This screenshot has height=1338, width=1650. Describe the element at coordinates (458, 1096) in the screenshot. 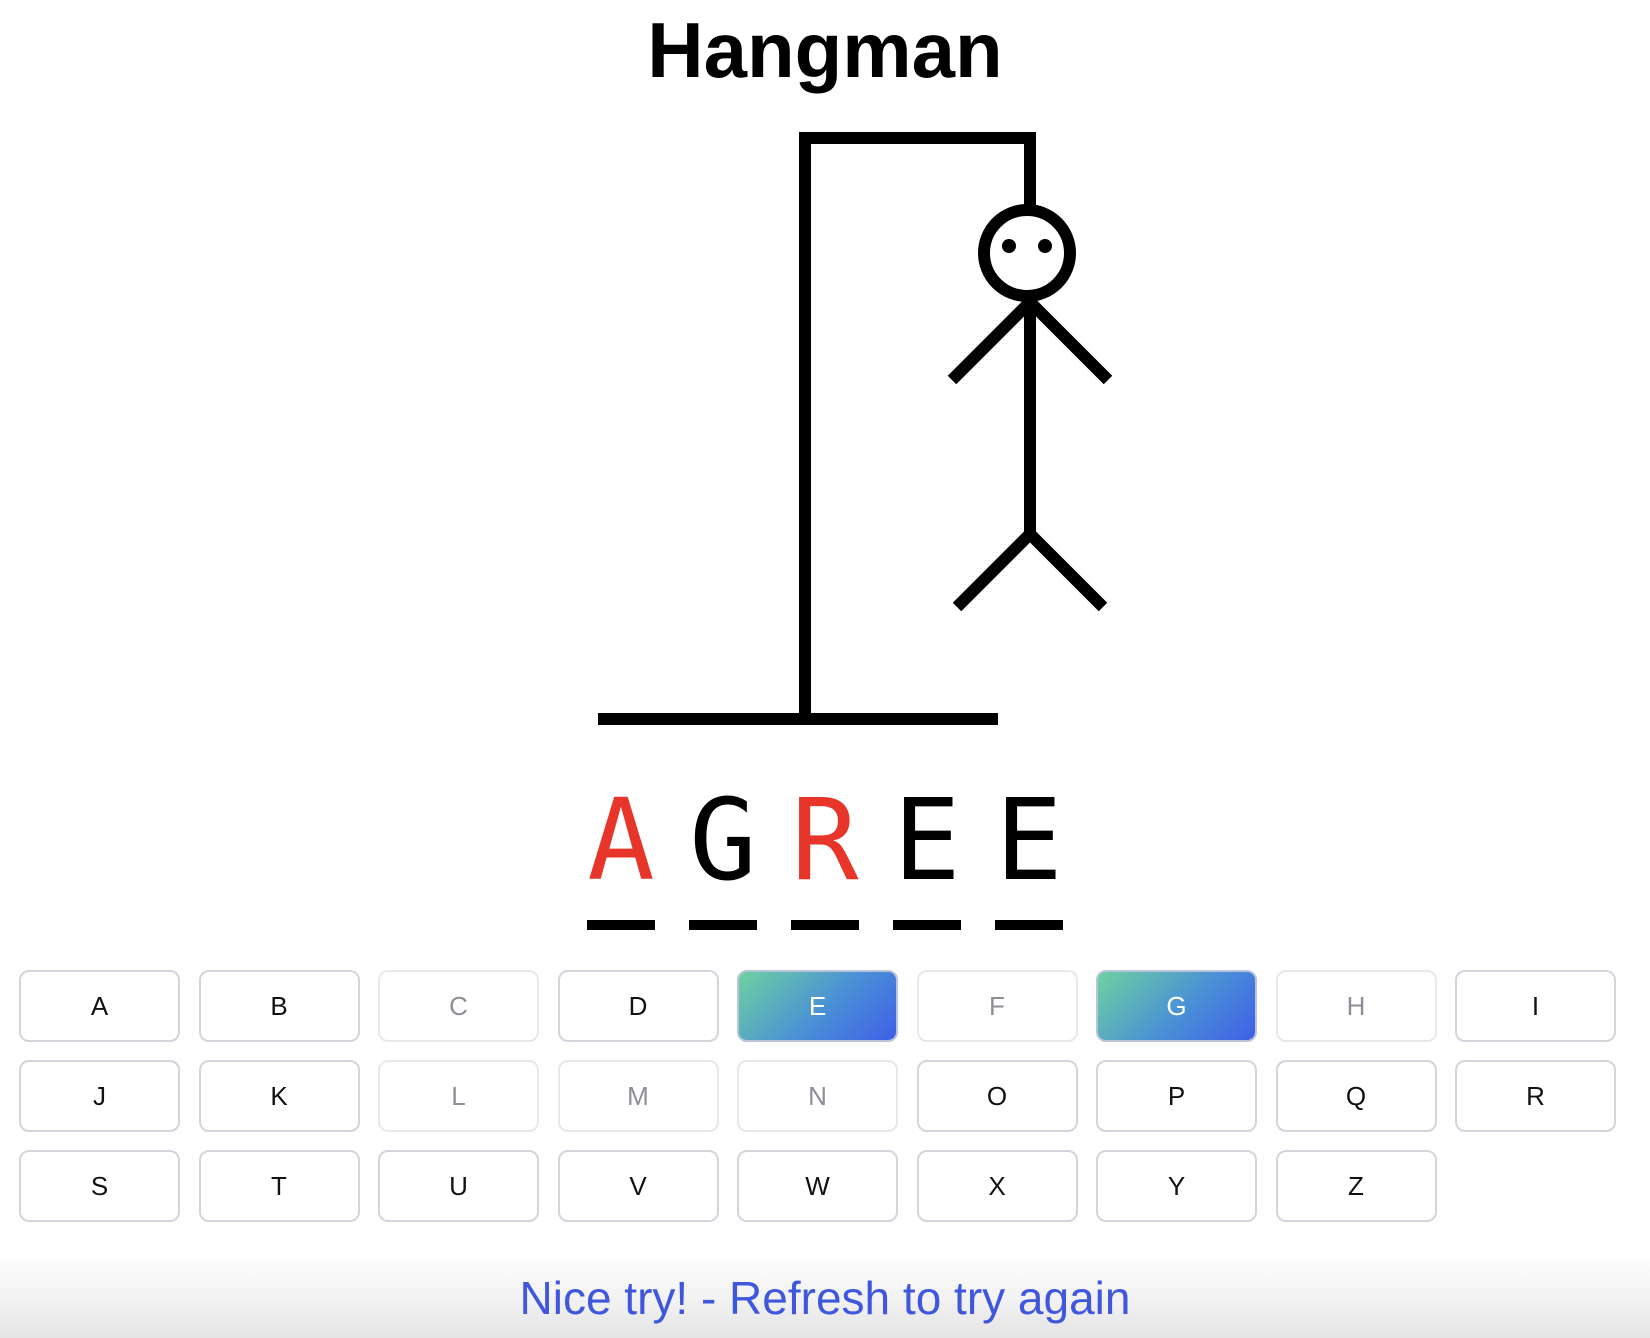

I see `key-l: L` at that location.